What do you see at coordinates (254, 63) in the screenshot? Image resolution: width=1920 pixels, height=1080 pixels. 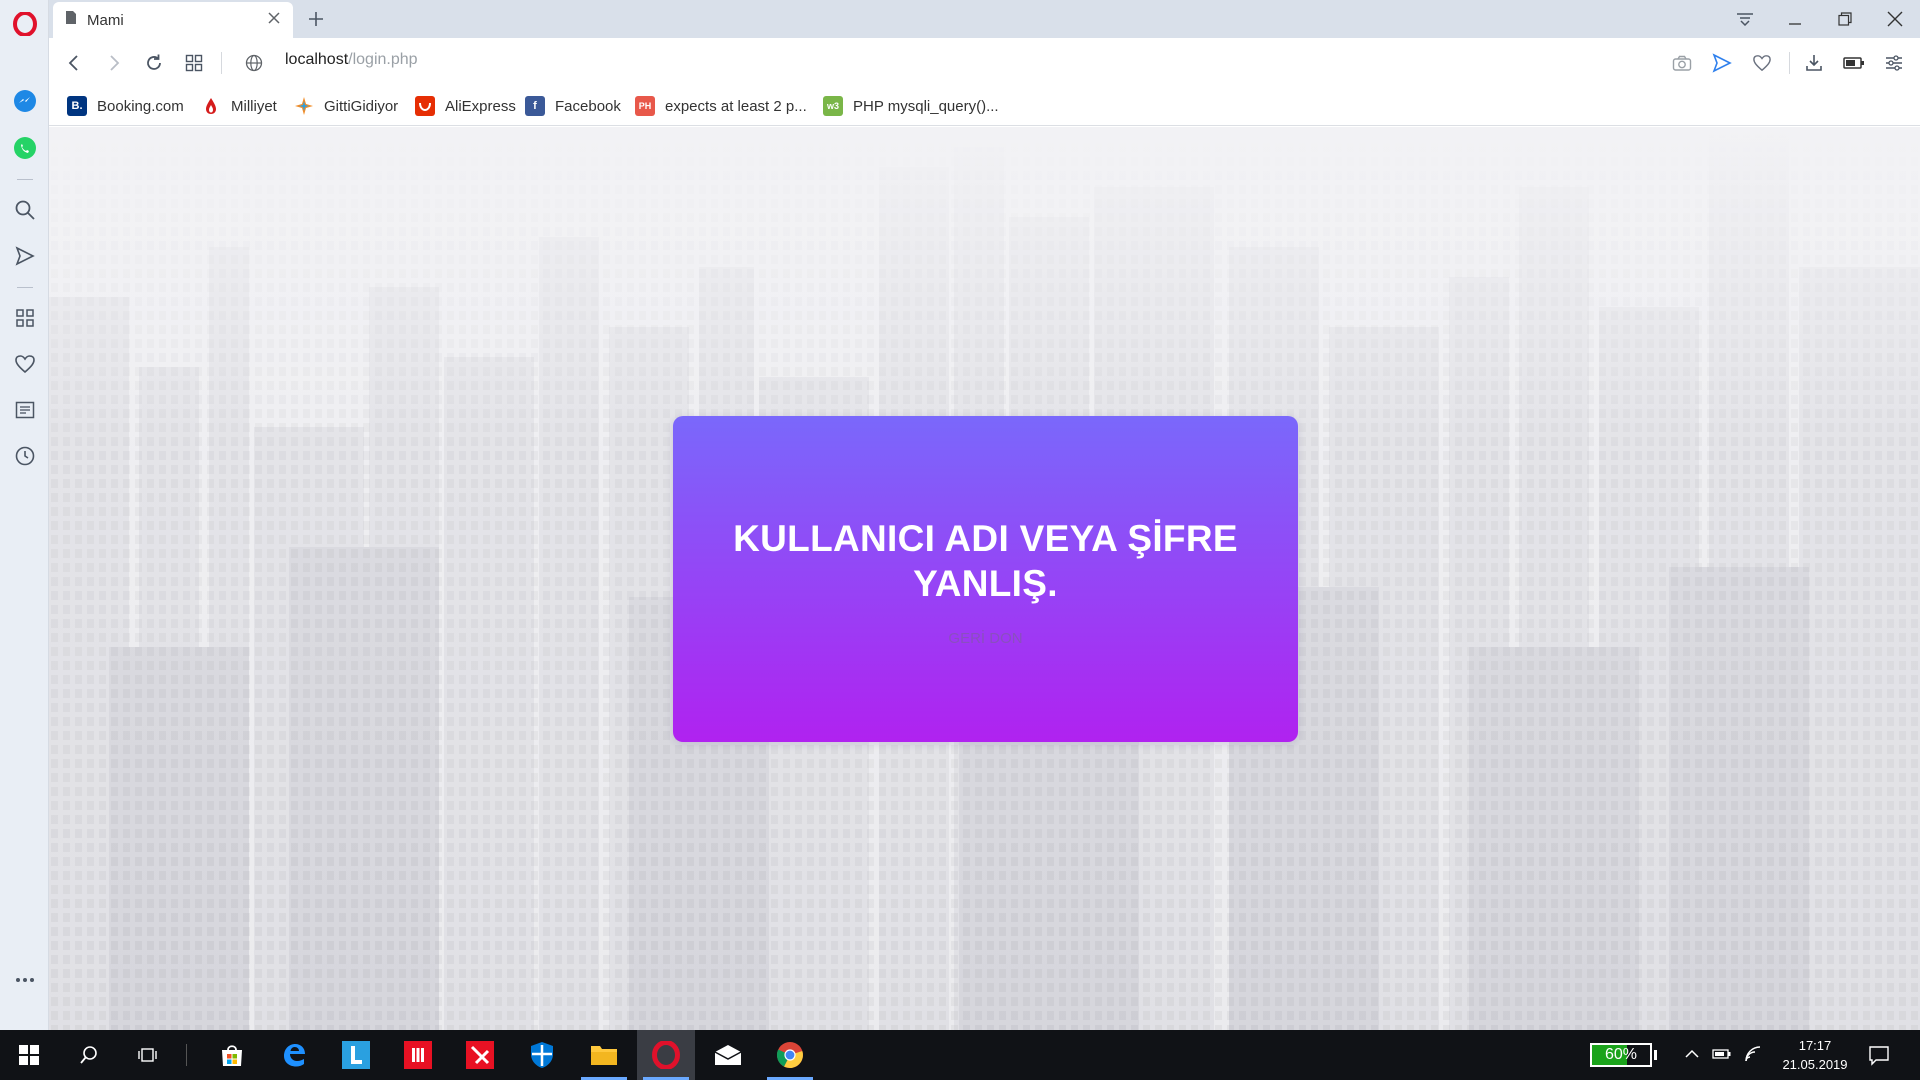 I see `globe-icon` at bounding box center [254, 63].